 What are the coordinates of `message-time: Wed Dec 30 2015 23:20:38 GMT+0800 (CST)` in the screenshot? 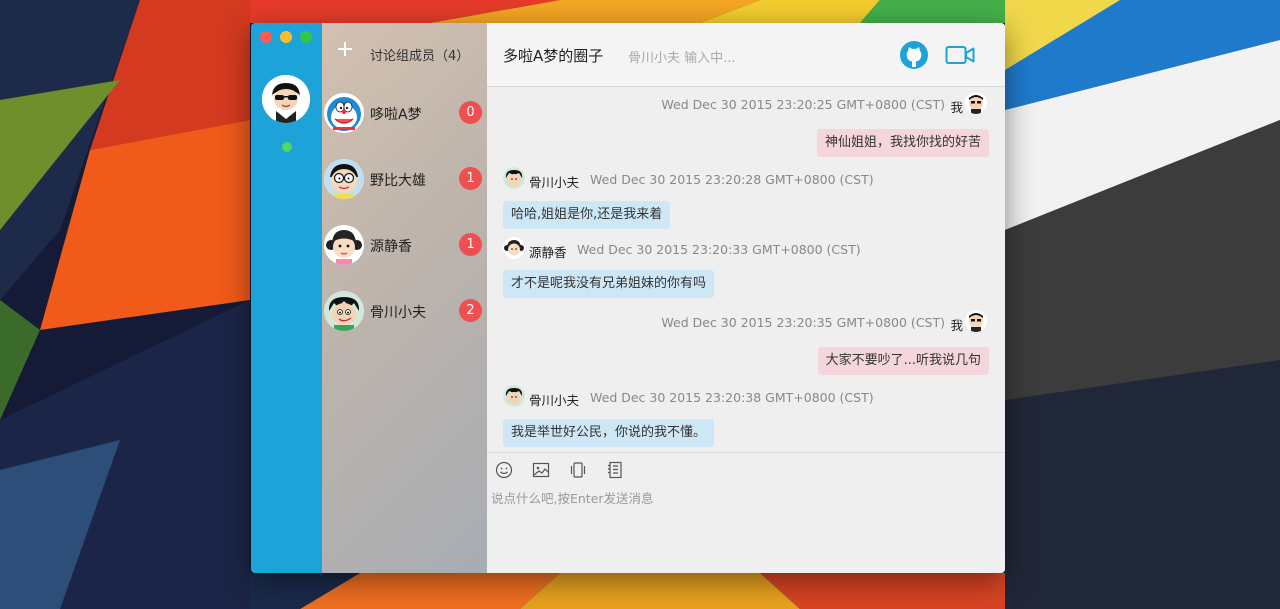 It's located at (732, 397).